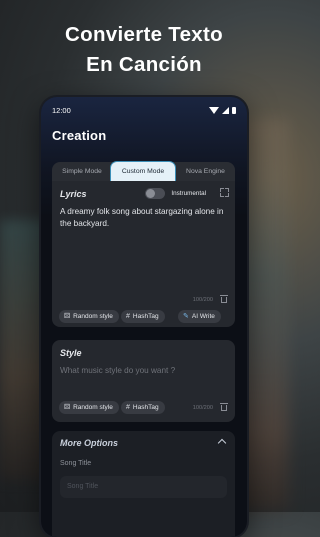 This screenshot has height=537, width=320. I want to click on ai-write-label: AI Write, so click(203, 316).